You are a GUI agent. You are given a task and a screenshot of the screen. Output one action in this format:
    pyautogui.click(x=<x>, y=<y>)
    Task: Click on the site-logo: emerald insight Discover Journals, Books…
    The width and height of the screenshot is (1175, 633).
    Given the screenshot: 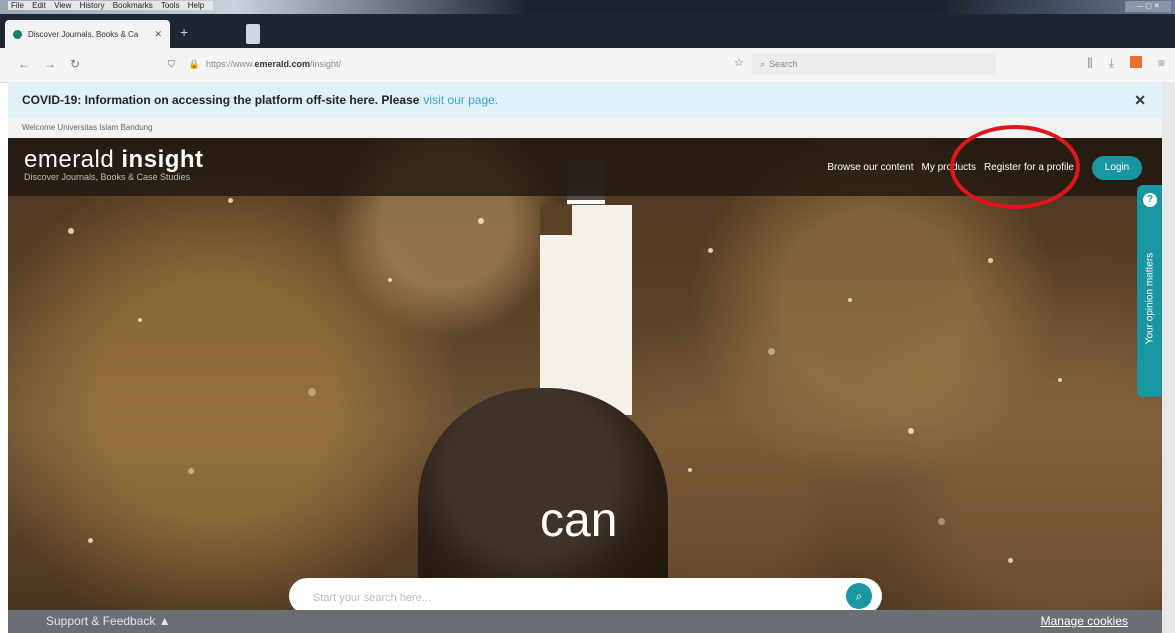 What is the action you would take?
    pyautogui.click(x=114, y=164)
    